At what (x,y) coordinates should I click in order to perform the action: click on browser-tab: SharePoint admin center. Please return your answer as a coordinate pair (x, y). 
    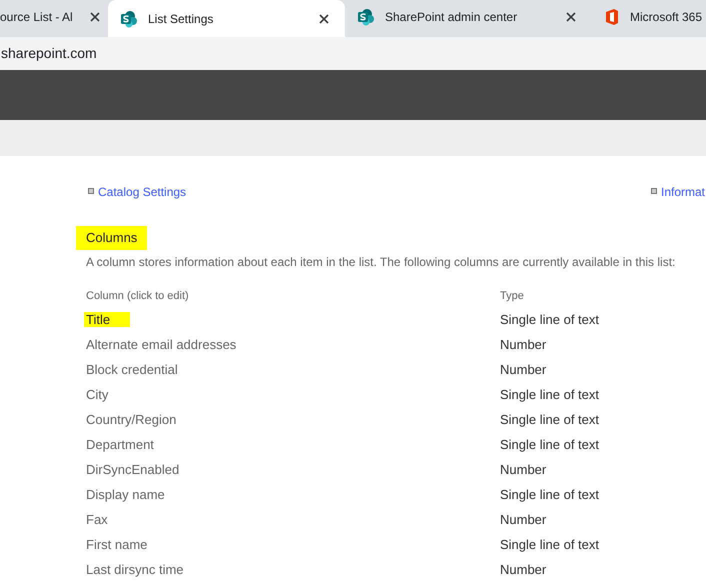
    Looking at the image, I should click on (468, 16).